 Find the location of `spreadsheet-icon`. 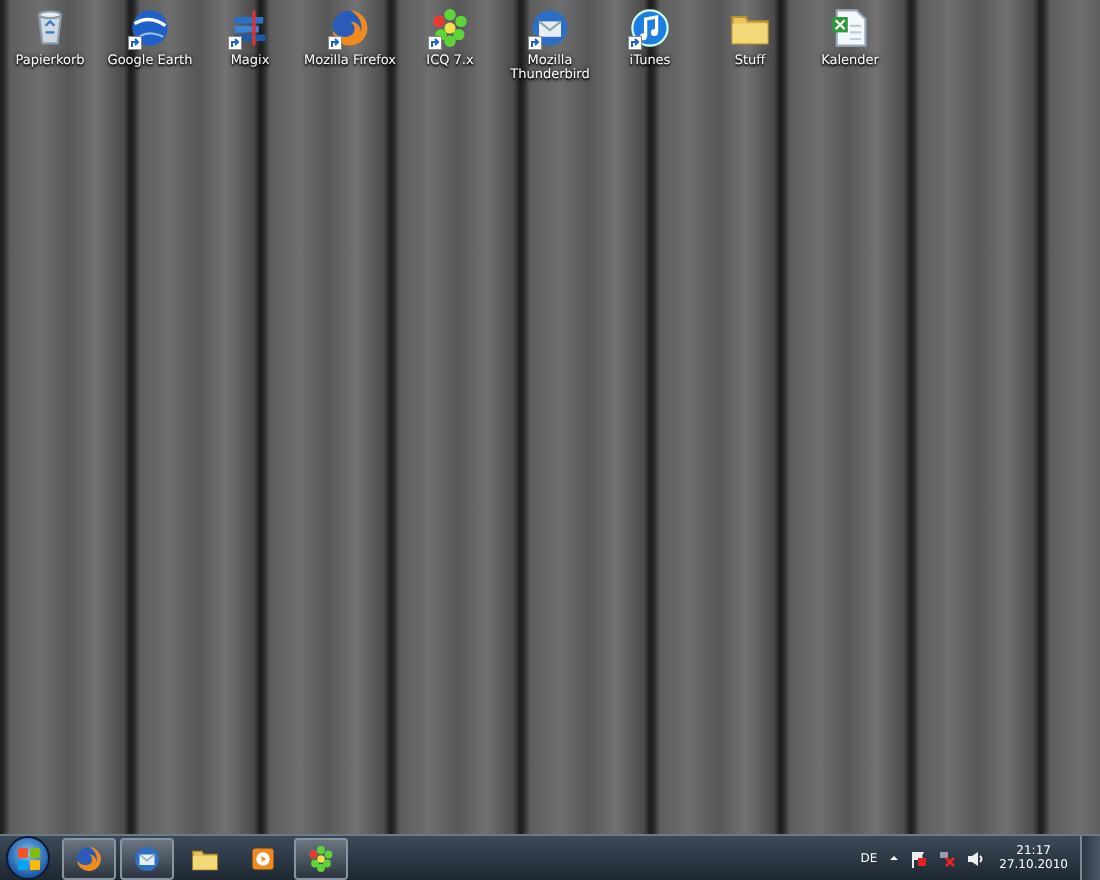

spreadsheet-icon is located at coordinates (850, 28).